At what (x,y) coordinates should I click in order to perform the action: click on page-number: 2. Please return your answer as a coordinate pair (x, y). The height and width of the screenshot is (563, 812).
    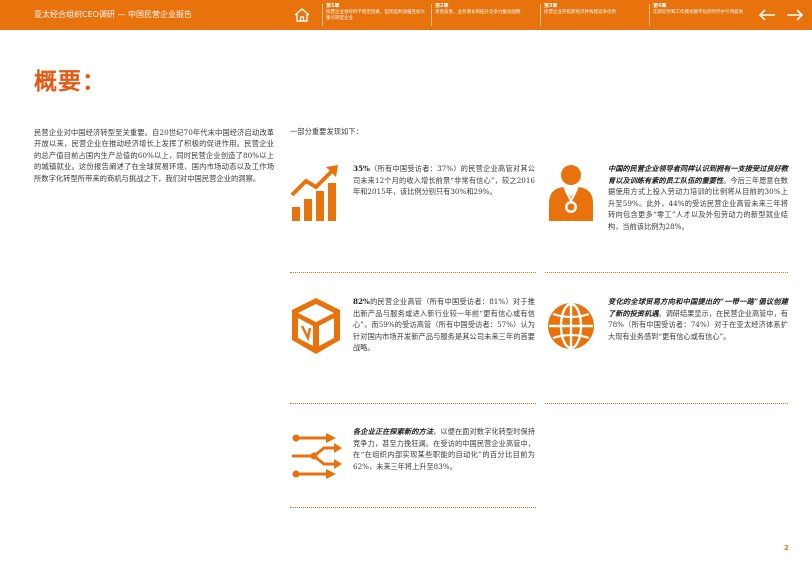
    Looking at the image, I should click on (786, 548).